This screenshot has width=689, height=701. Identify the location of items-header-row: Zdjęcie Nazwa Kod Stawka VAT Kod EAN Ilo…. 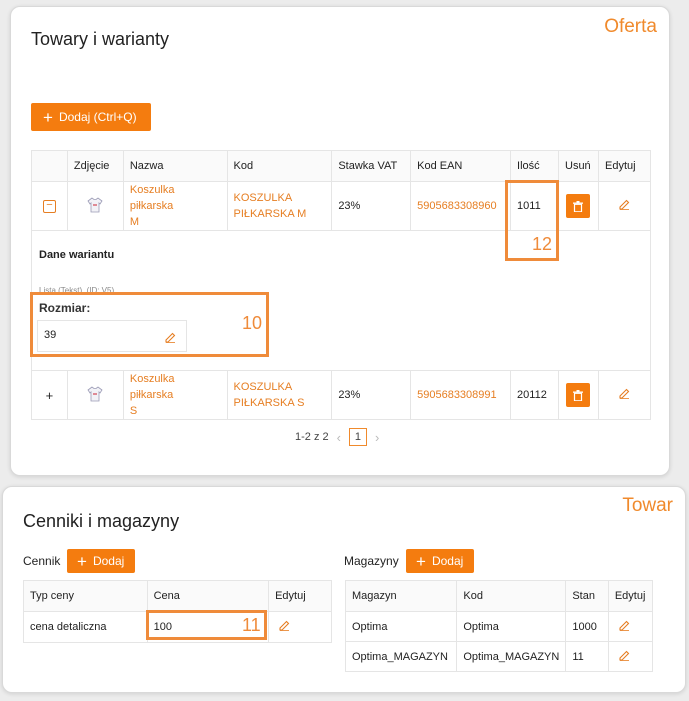
(341, 166).